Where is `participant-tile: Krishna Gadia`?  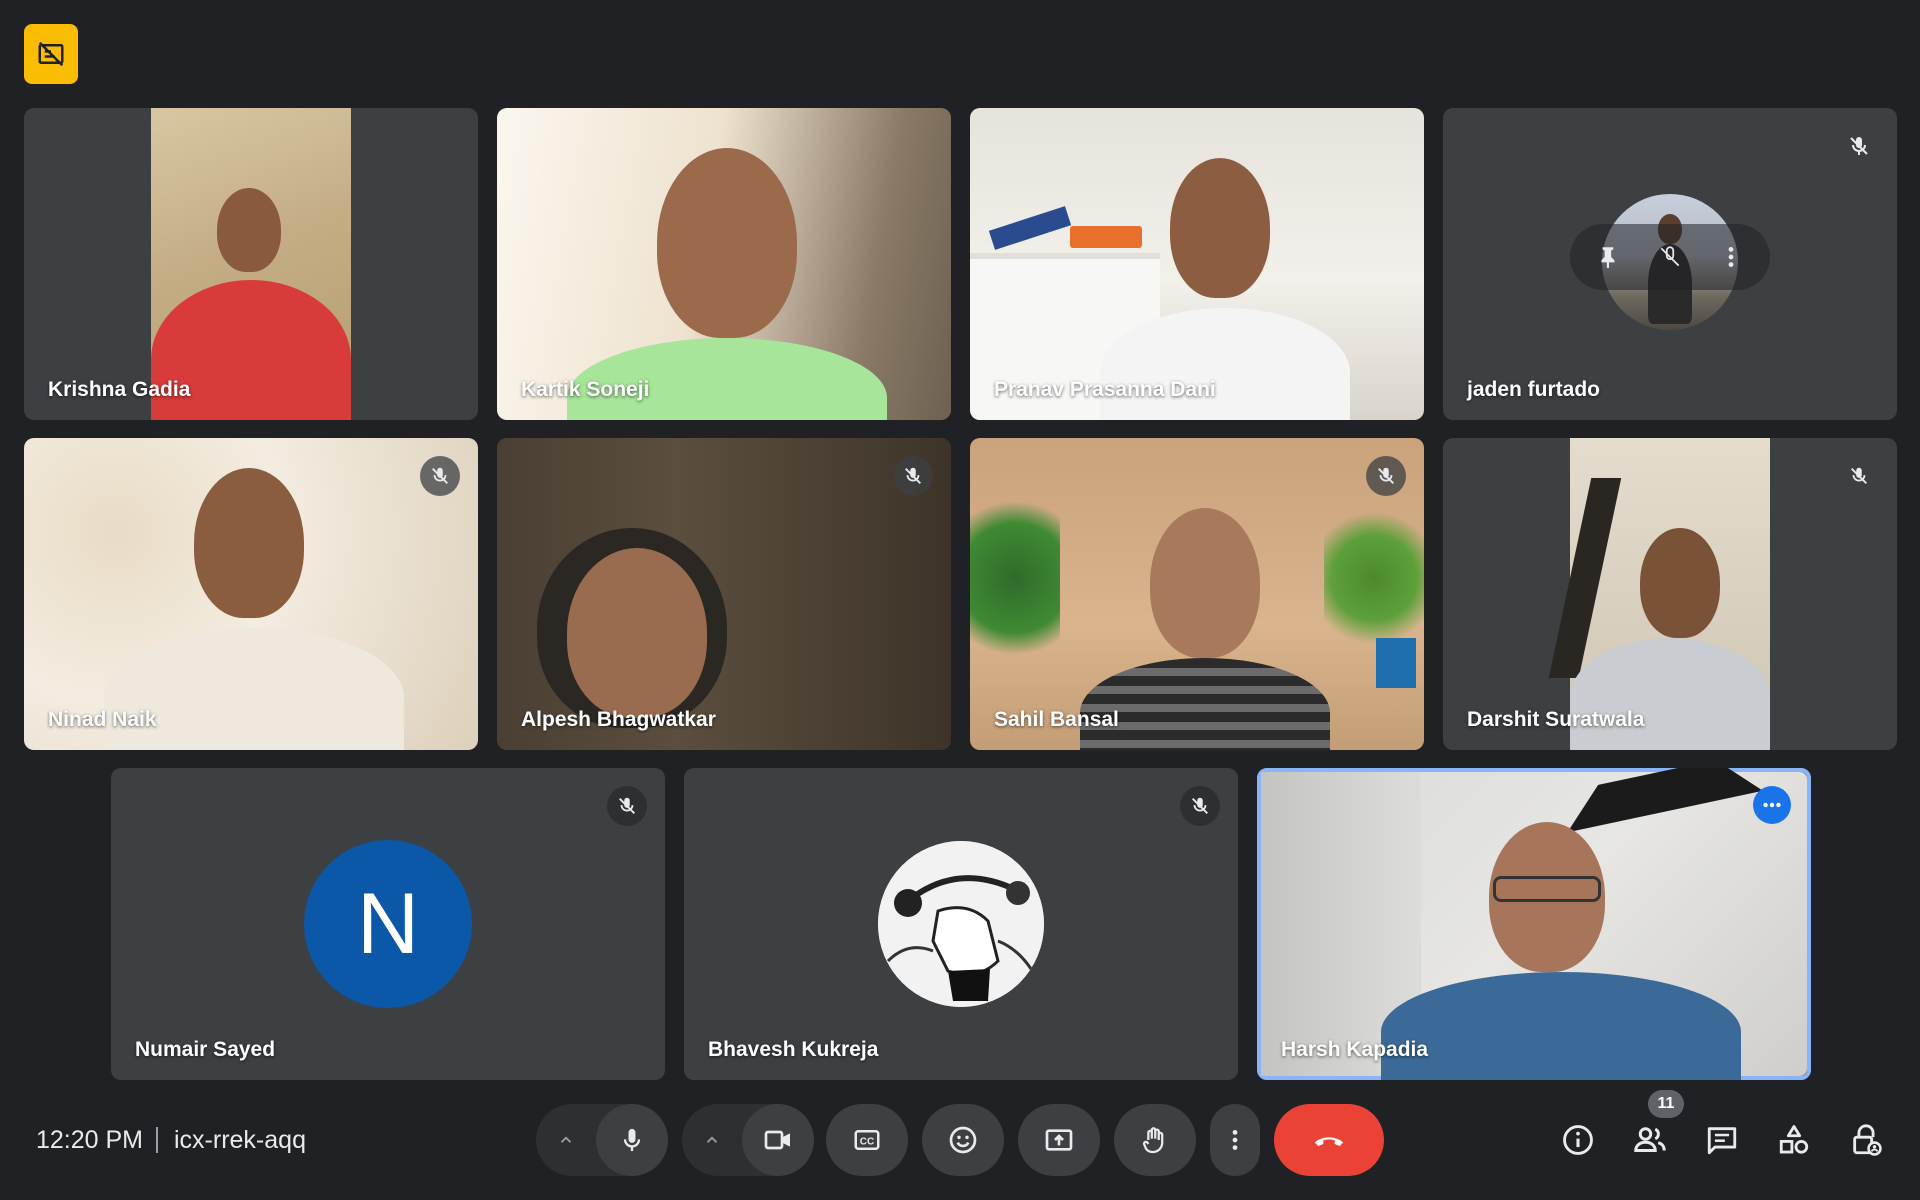
participant-tile: Krishna Gadia is located at coordinates (251, 264).